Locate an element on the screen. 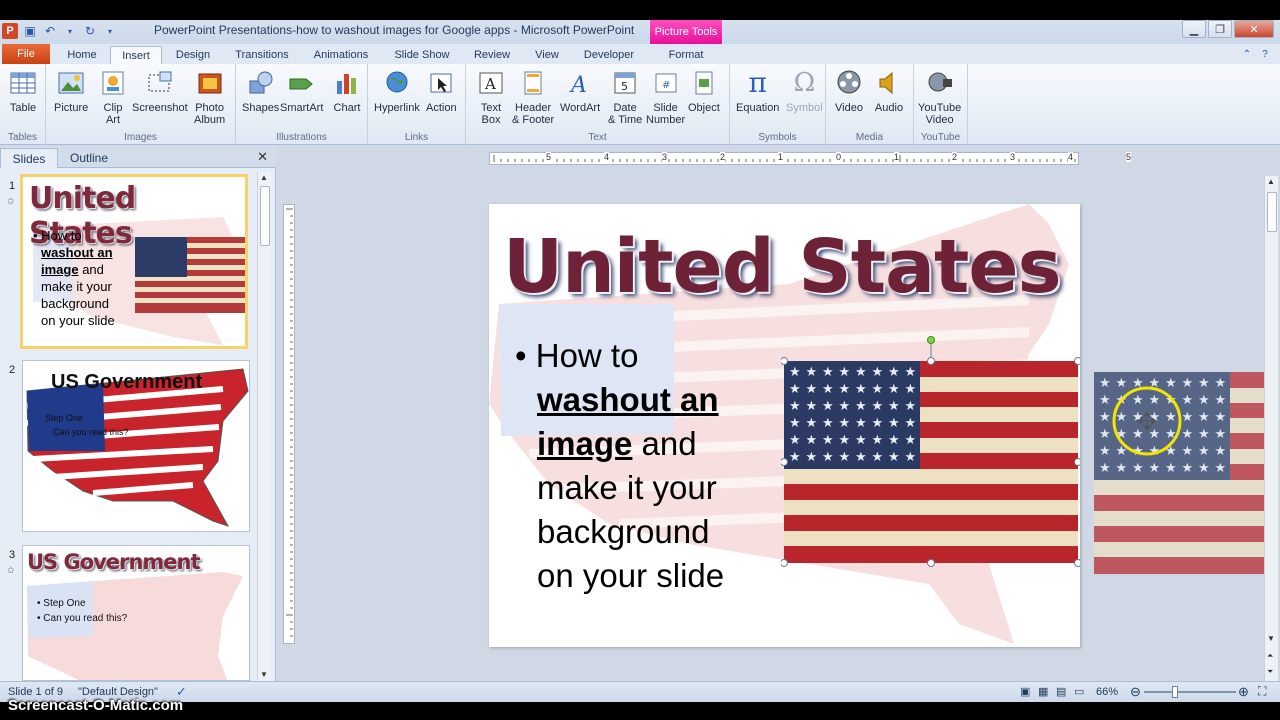 The image size is (1280, 720). tab-slide-show: Slide Show is located at coordinates (422, 55).